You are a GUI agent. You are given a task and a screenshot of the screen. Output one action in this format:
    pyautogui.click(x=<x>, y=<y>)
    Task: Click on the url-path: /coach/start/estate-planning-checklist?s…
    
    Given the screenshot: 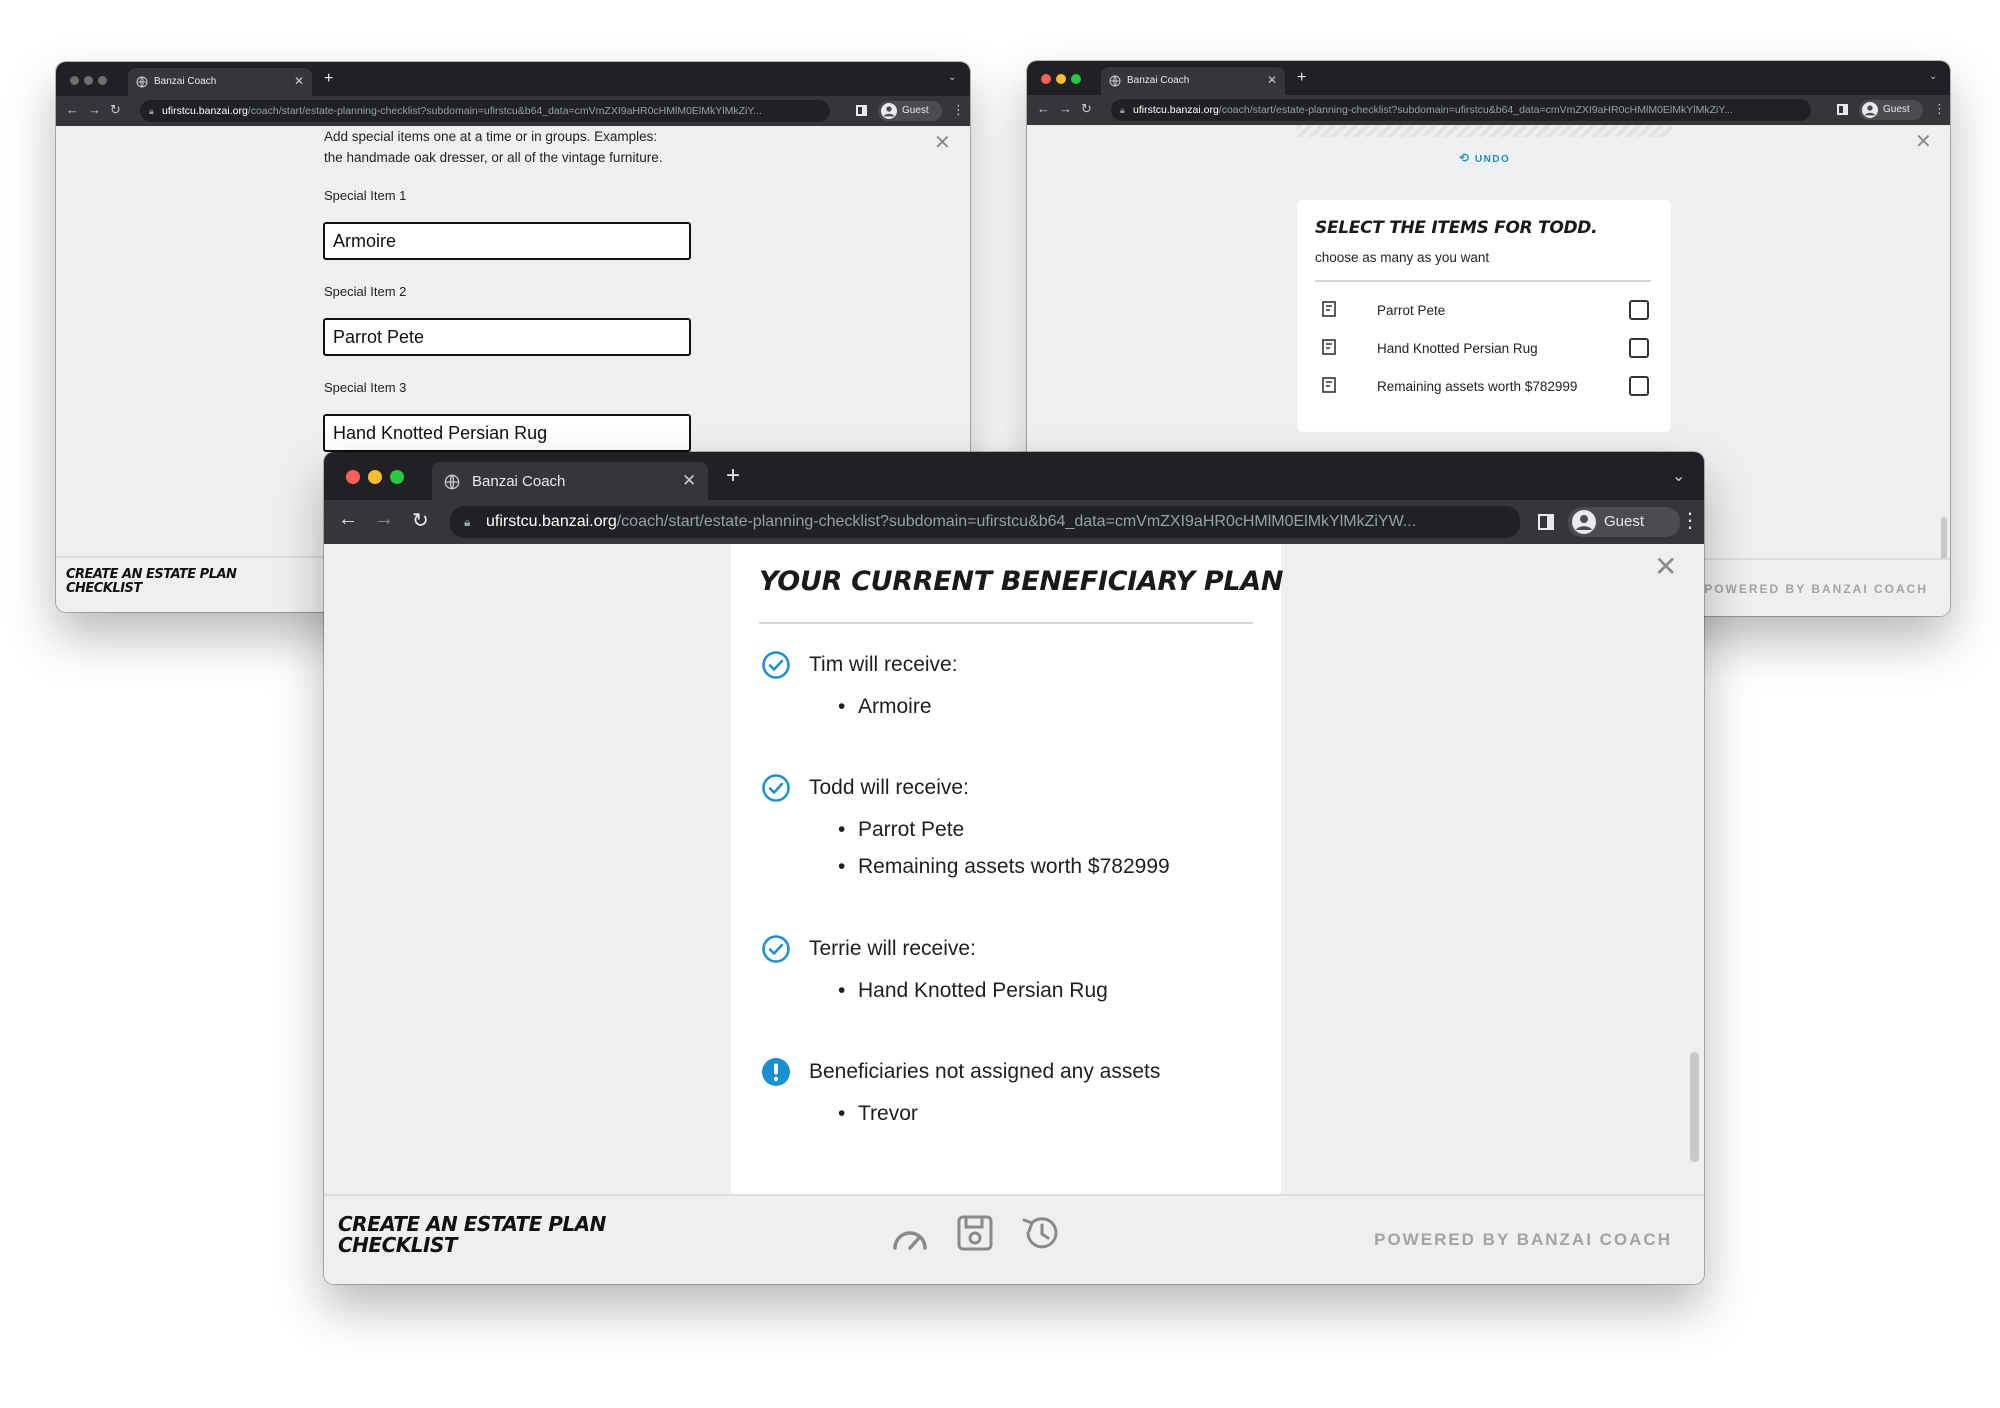 What is the action you would take?
    pyautogui.click(x=504, y=111)
    